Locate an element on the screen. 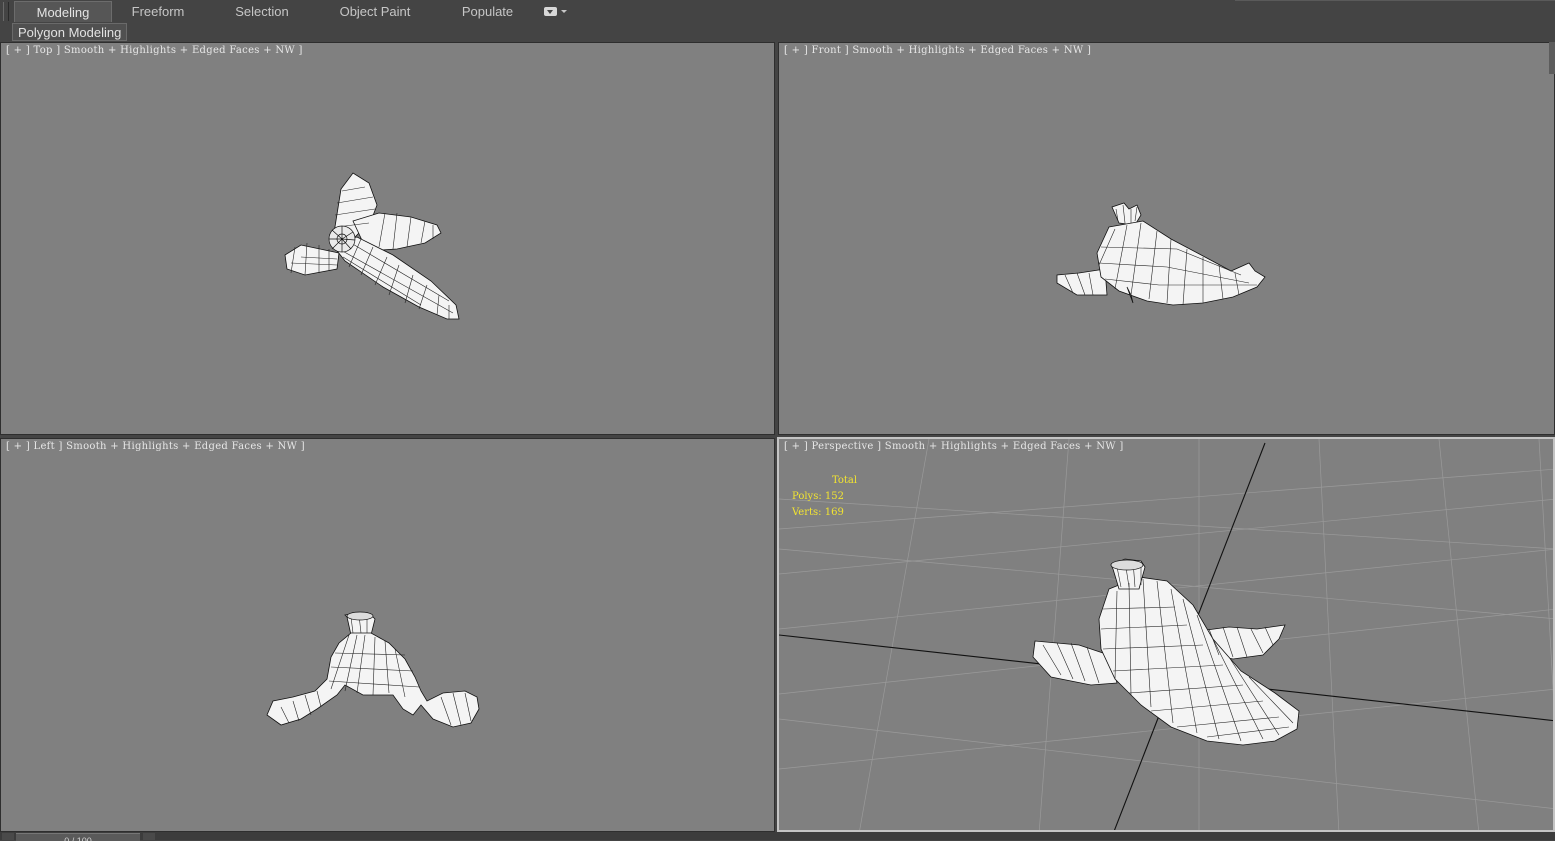  tab-selection: Selection is located at coordinates (262, 11).